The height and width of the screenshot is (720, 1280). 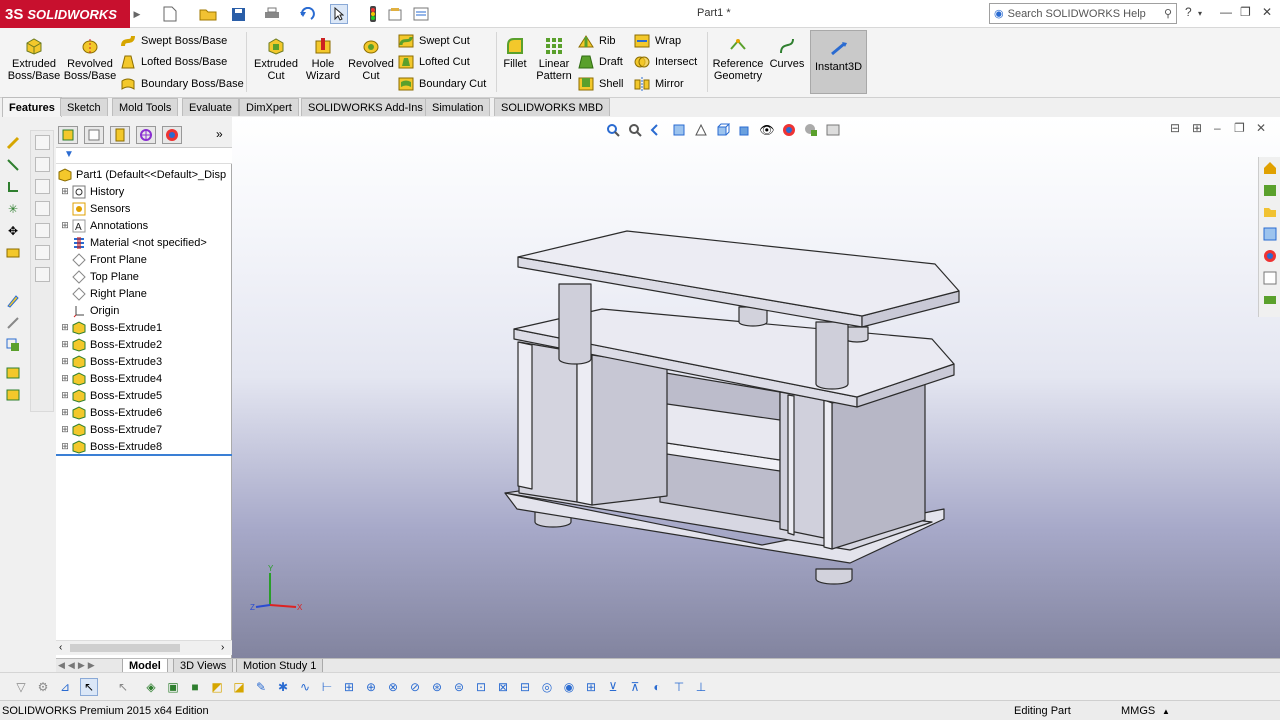 I want to click on minimize-icon: —, so click(x=1226, y=12).